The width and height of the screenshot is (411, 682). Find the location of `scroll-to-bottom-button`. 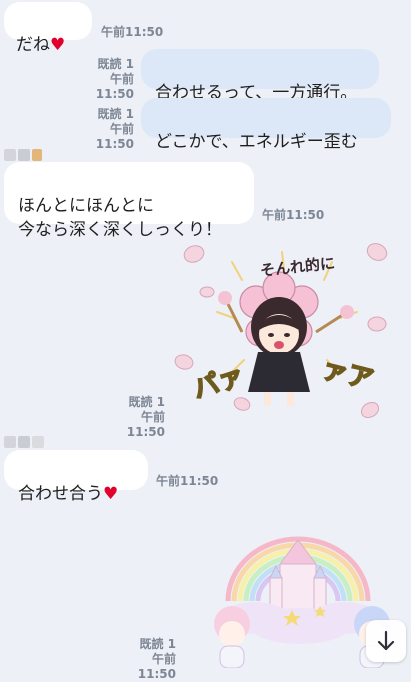

scroll-to-bottom-button is located at coordinates (386, 641).